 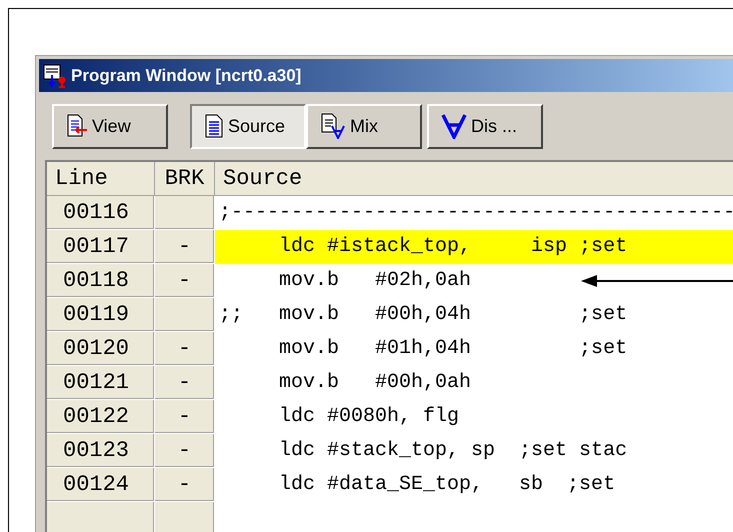 What do you see at coordinates (110, 126) in the screenshot?
I see `toolbar-button: View` at bounding box center [110, 126].